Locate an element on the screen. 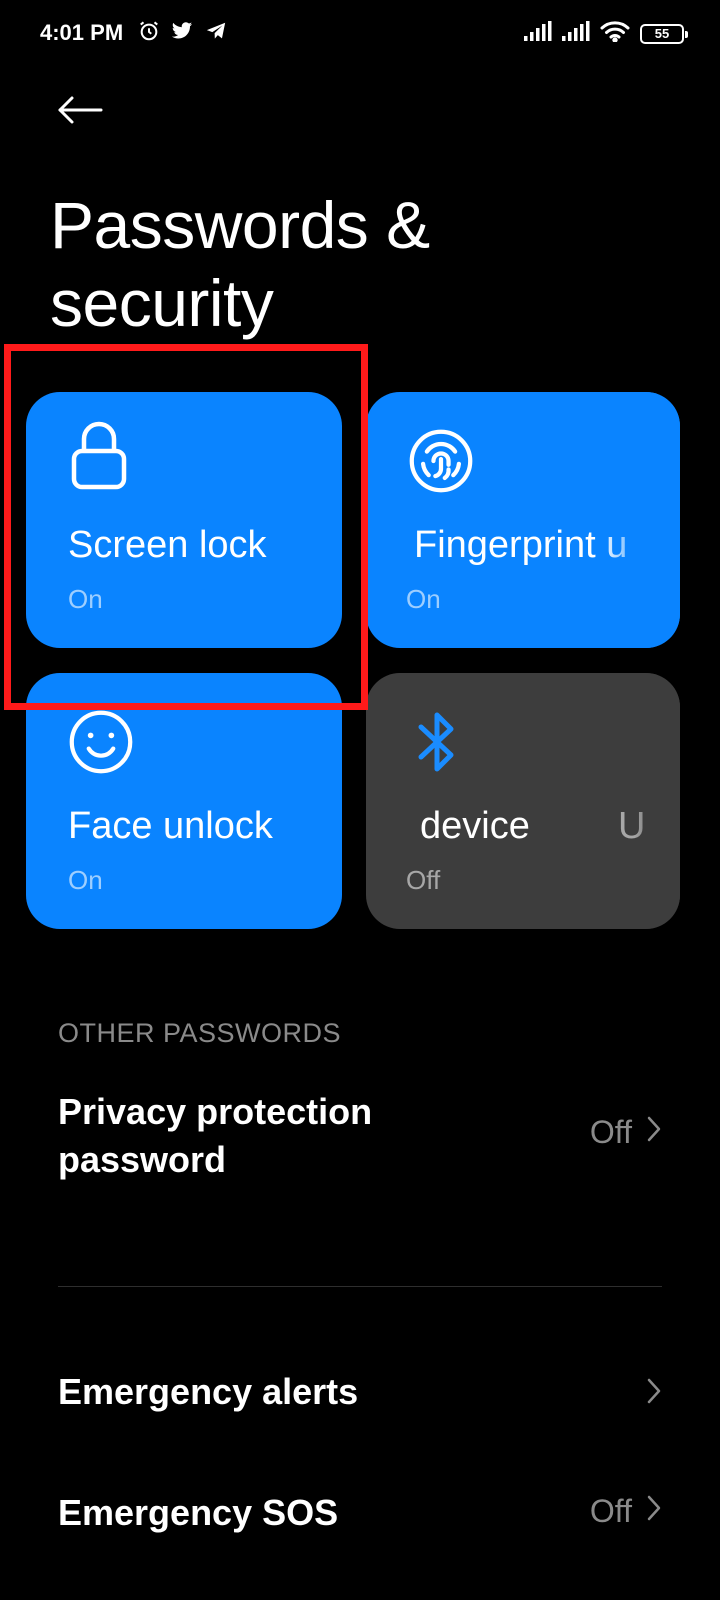 Image resolution: width=720 pixels, height=1600 pixels. page-title: Passwords & security is located at coordinates (240, 264).